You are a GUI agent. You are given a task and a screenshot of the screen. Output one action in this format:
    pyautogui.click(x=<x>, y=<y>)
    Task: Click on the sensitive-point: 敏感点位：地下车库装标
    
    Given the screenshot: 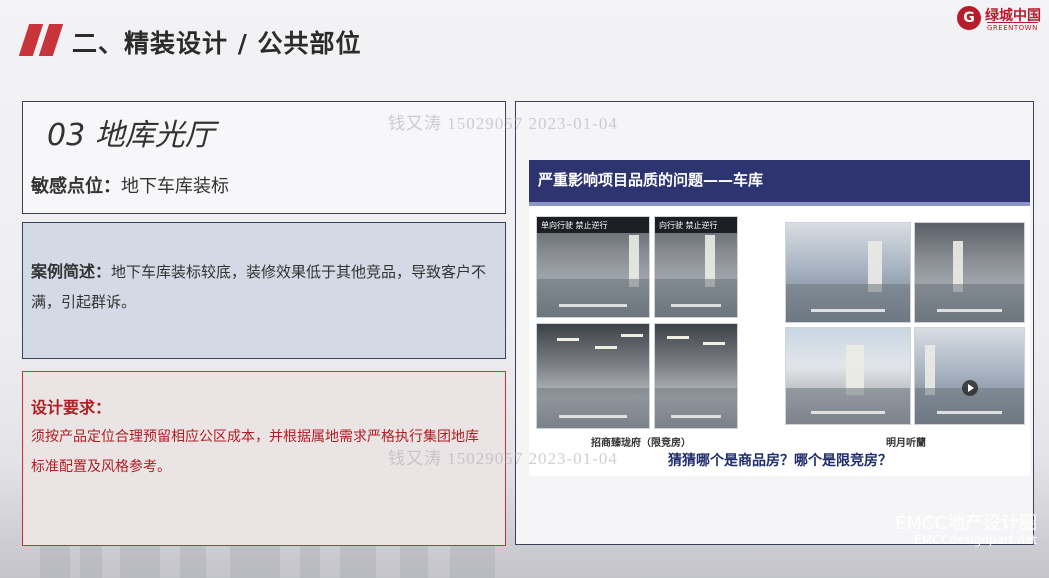 What is the action you would take?
    pyautogui.click(x=130, y=185)
    